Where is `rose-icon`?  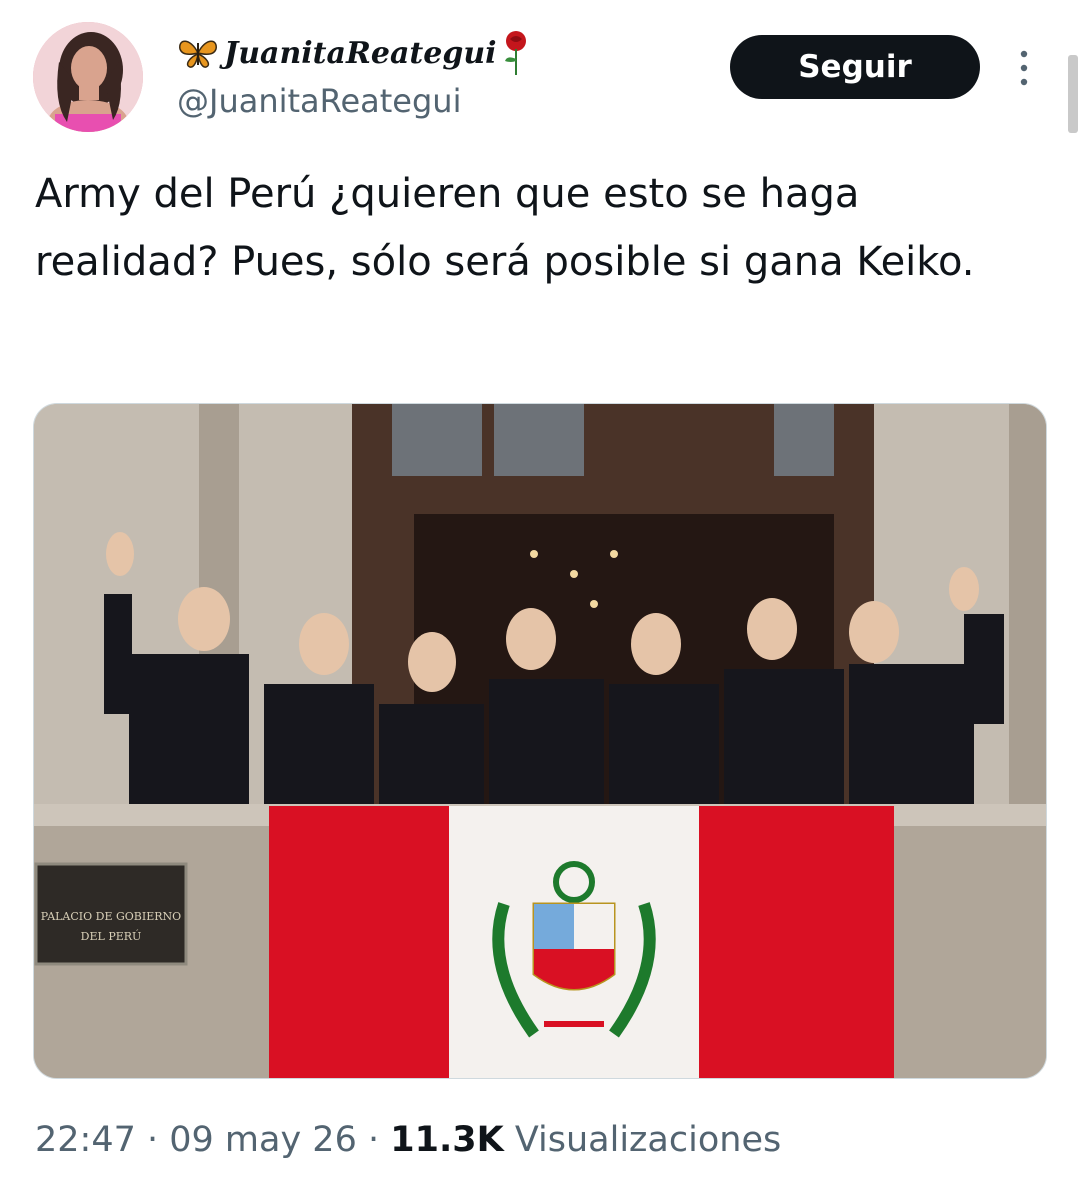 rose-icon is located at coordinates (515, 53).